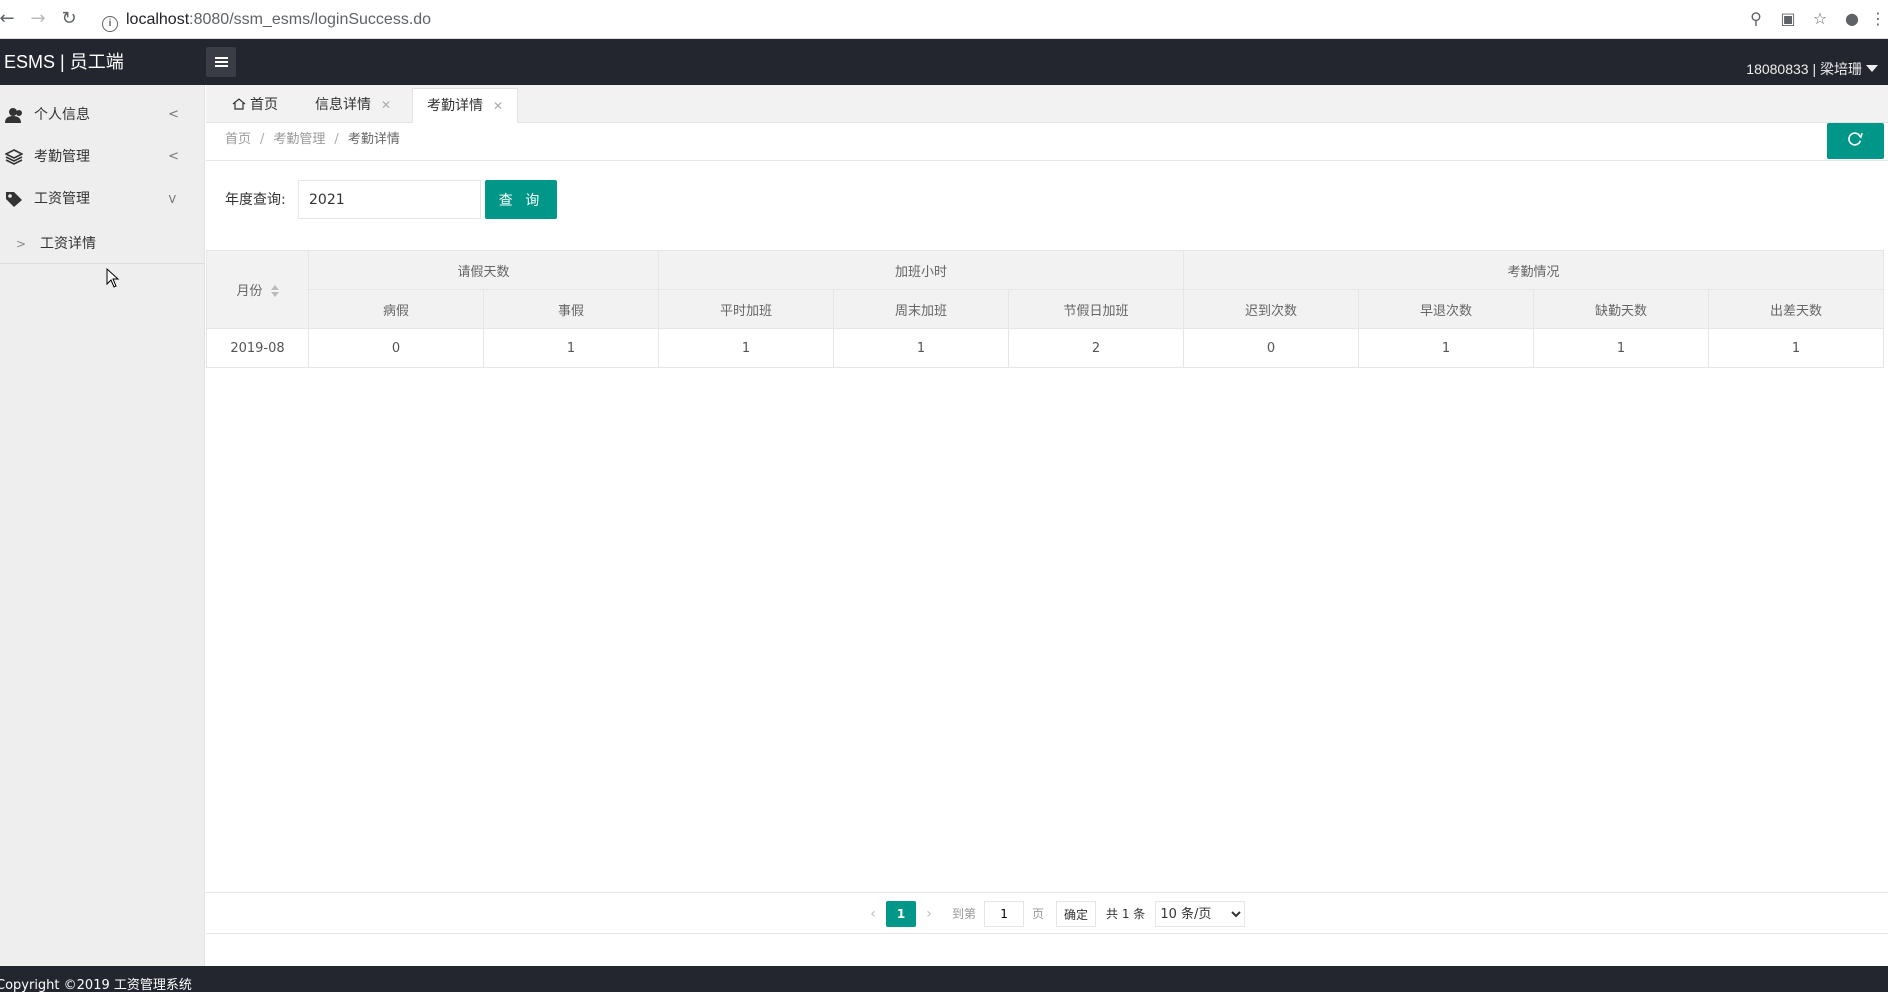 This screenshot has height=992, width=1888. I want to click on breadcrumb-home: 首页, so click(238, 139).